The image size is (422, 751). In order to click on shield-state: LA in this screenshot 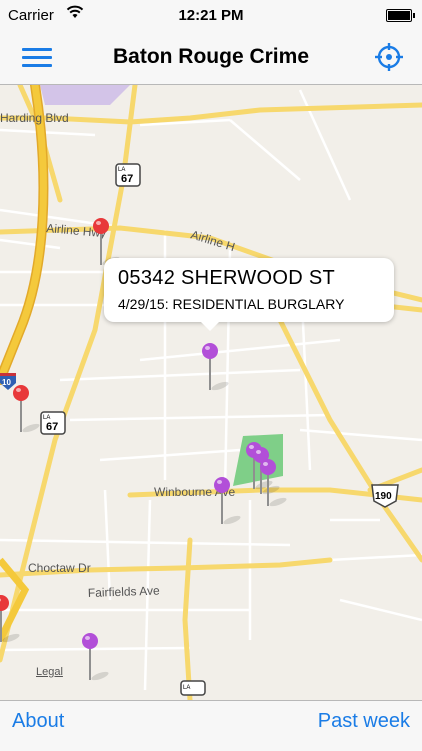, I will do `click(186, 688)`.